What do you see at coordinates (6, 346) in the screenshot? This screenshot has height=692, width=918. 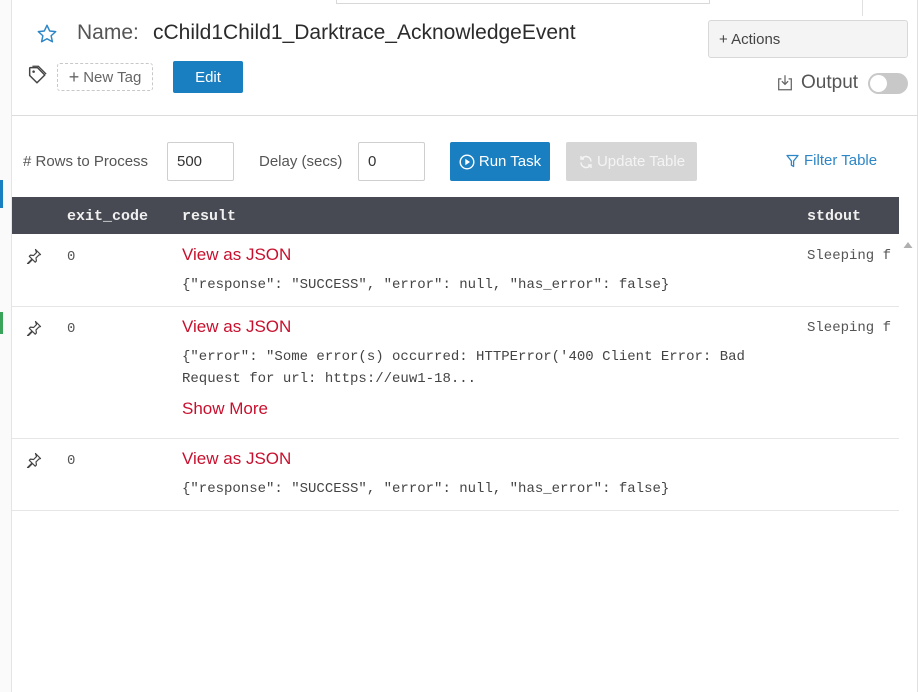 I see `left-panel-edge` at bounding box center [6, 346].